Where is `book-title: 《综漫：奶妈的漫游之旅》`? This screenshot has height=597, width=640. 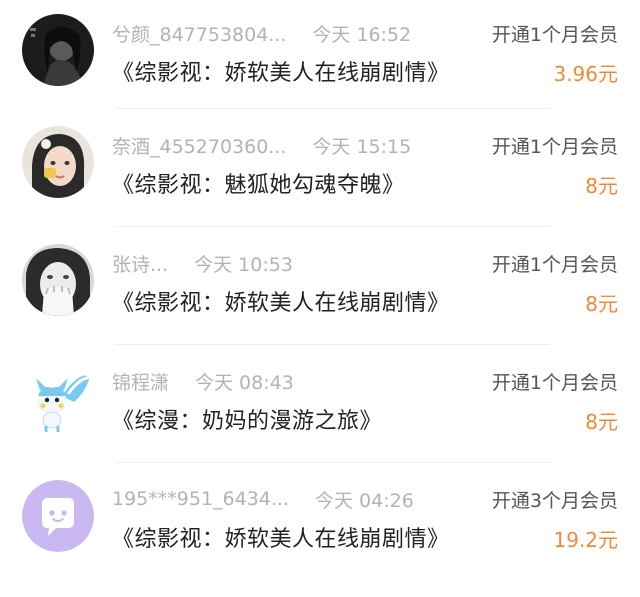
book-title: 《综漫：奶妈的漫游之旅》 is located at coordinates (247, 419).